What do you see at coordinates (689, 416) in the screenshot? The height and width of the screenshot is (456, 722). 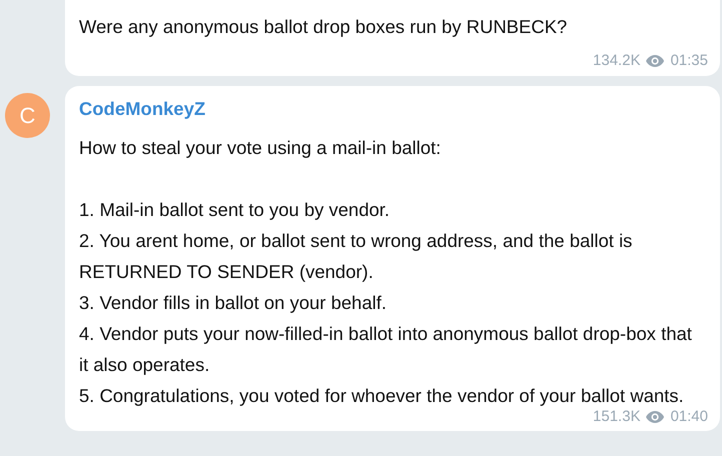 I see `message-time: 01:40` at bounding box center [689, 416].